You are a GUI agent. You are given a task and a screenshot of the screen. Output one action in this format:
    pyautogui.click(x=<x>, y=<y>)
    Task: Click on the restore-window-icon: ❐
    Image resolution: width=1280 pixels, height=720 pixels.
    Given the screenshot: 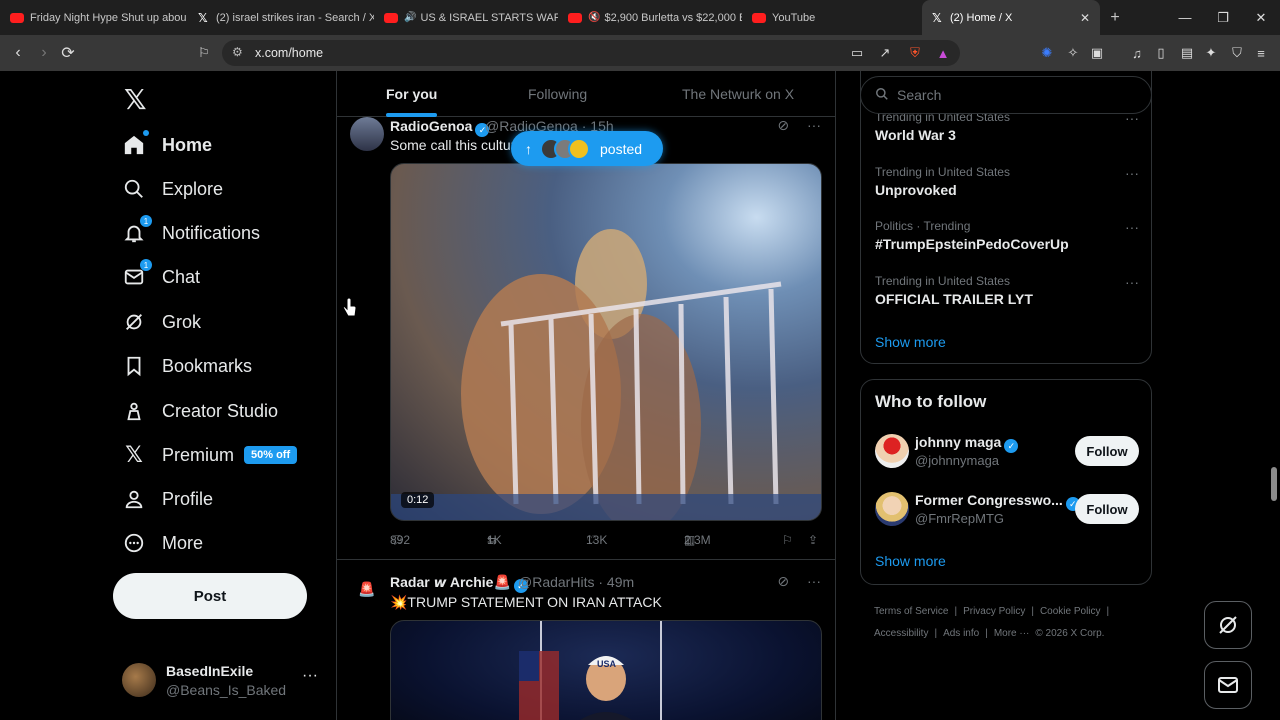 What is the action you would take?
    pyautogui.click(x=1223, y=17)
    